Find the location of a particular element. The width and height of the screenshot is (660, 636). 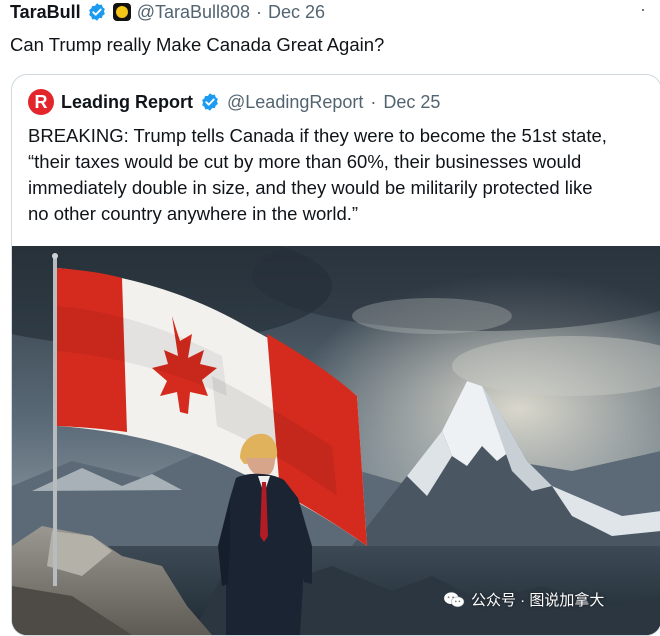

more-options-icon: · is located at coordinates (643, 9).